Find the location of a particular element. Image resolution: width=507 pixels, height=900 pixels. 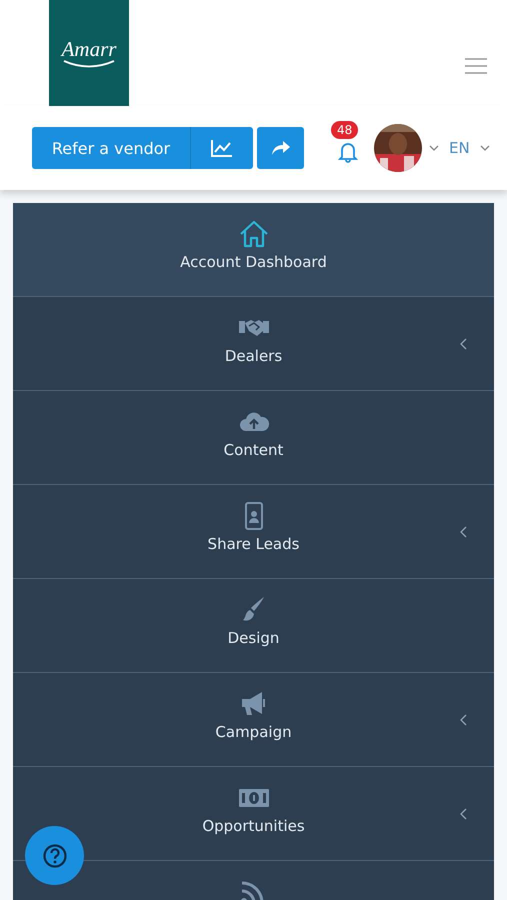

menu-label: Opportunities is located at coordinates (253, 826).